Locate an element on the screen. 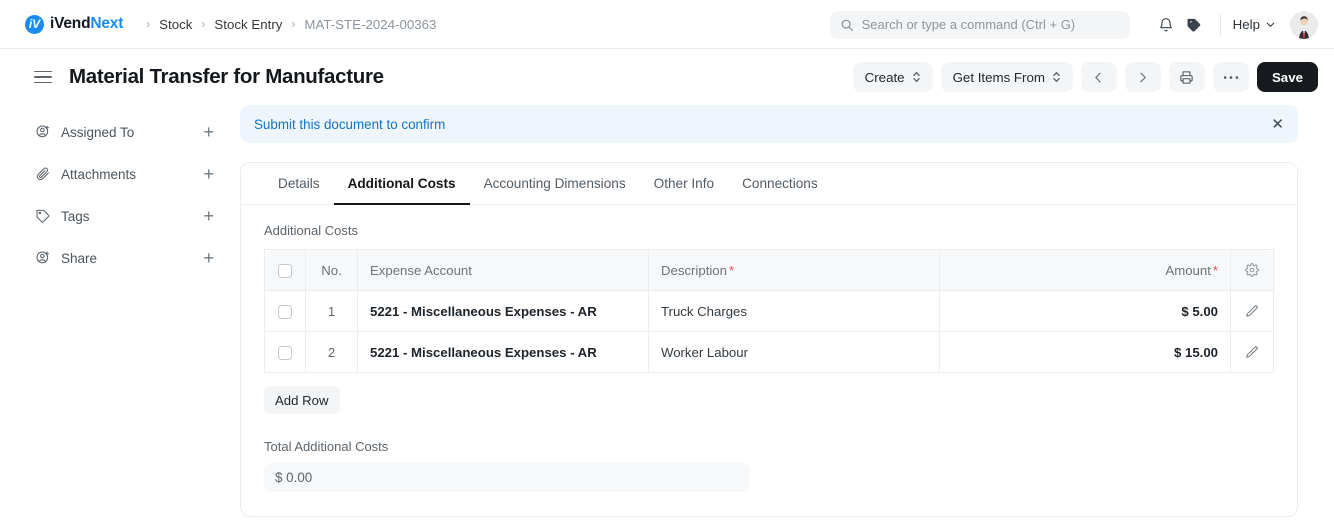 This screenshot has width=1334, height=524. sidebar-item-share: Share + is located at coordinates (124, 258).